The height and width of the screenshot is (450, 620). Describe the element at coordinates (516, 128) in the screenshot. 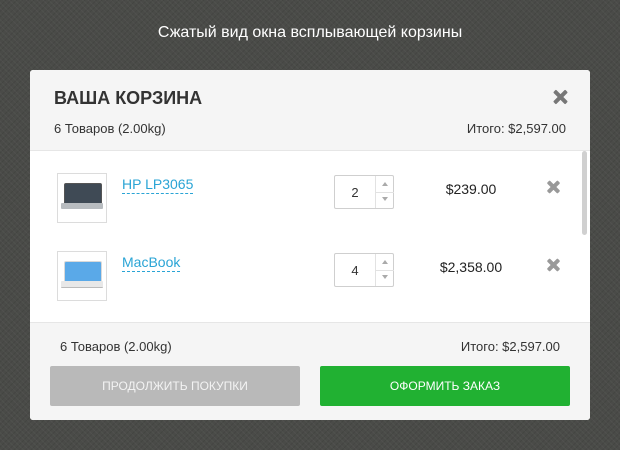

I see `cart-total: Итого: $2,597.00` at that location.